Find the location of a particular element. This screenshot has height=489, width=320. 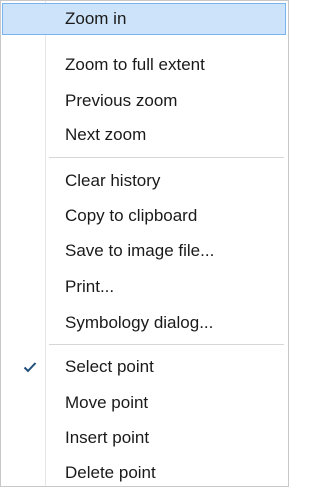

menu-item-move-point: Move point is located at coordinates (144, 403).